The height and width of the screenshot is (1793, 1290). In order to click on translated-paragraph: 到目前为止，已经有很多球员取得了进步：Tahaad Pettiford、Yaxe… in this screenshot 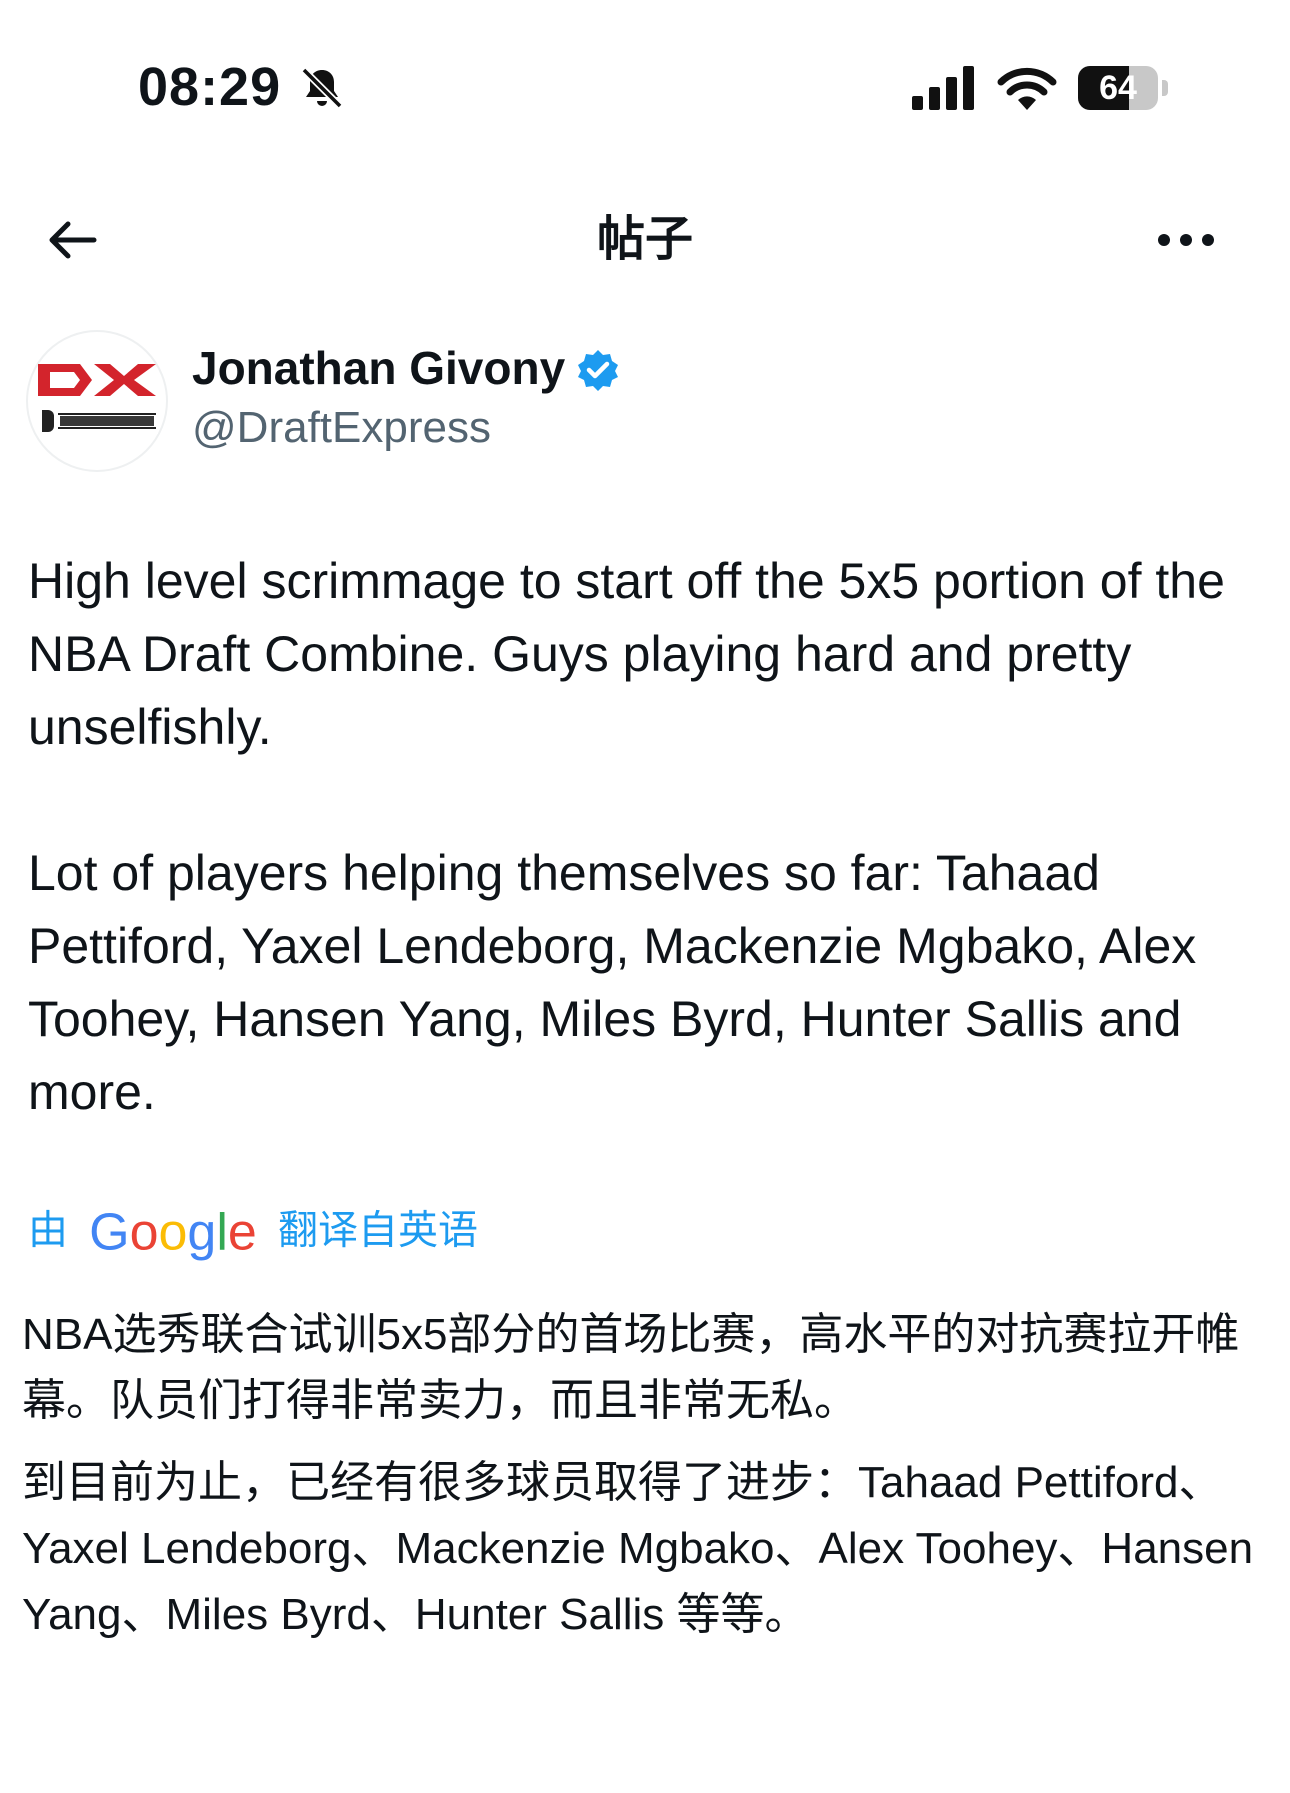, I will do `click(638, 1548)`.